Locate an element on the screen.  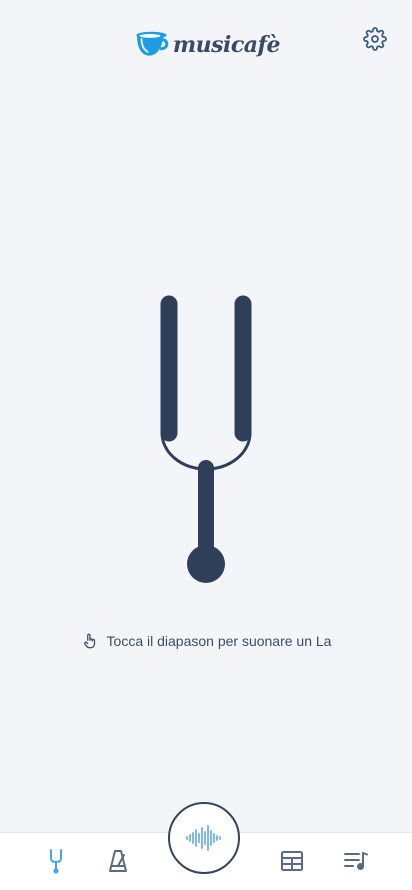
tap-hint: Tocca il diapason per suonare un La is located at coordinates (206, 641).